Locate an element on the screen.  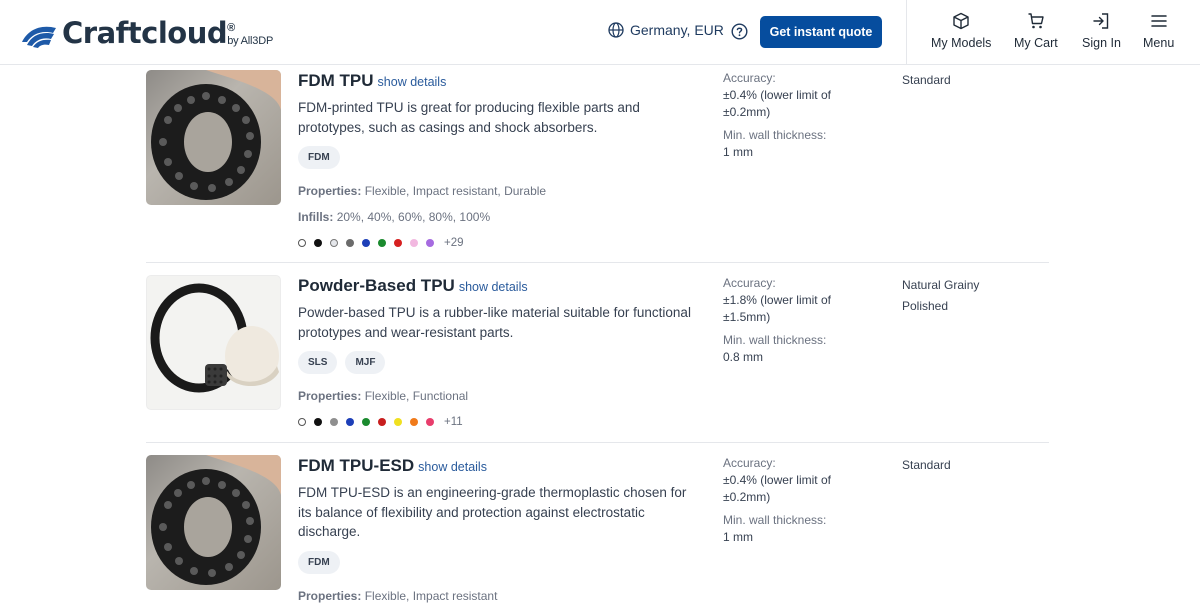
material-title: FDM TPU is located at coordinates (336, 80).